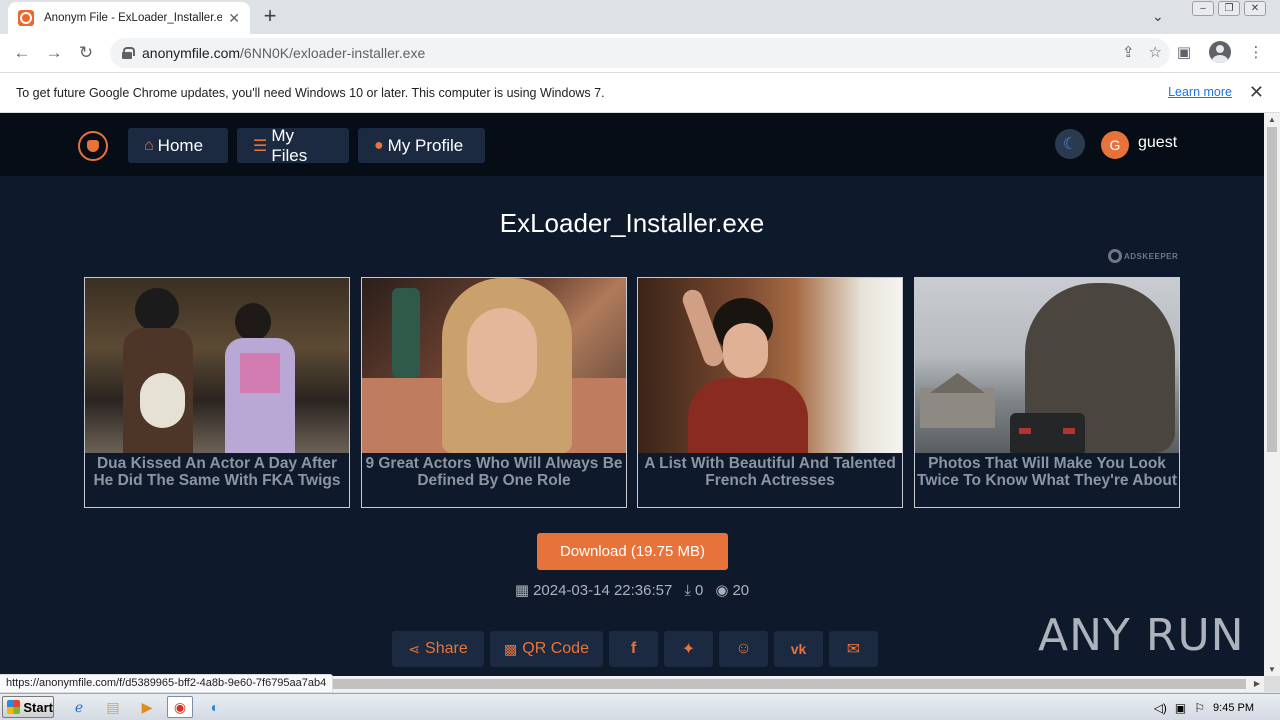  What do you see at coordinates (1115, 256) in the screenshot?
I see `key-icon` at bounding box center [1115, 256].